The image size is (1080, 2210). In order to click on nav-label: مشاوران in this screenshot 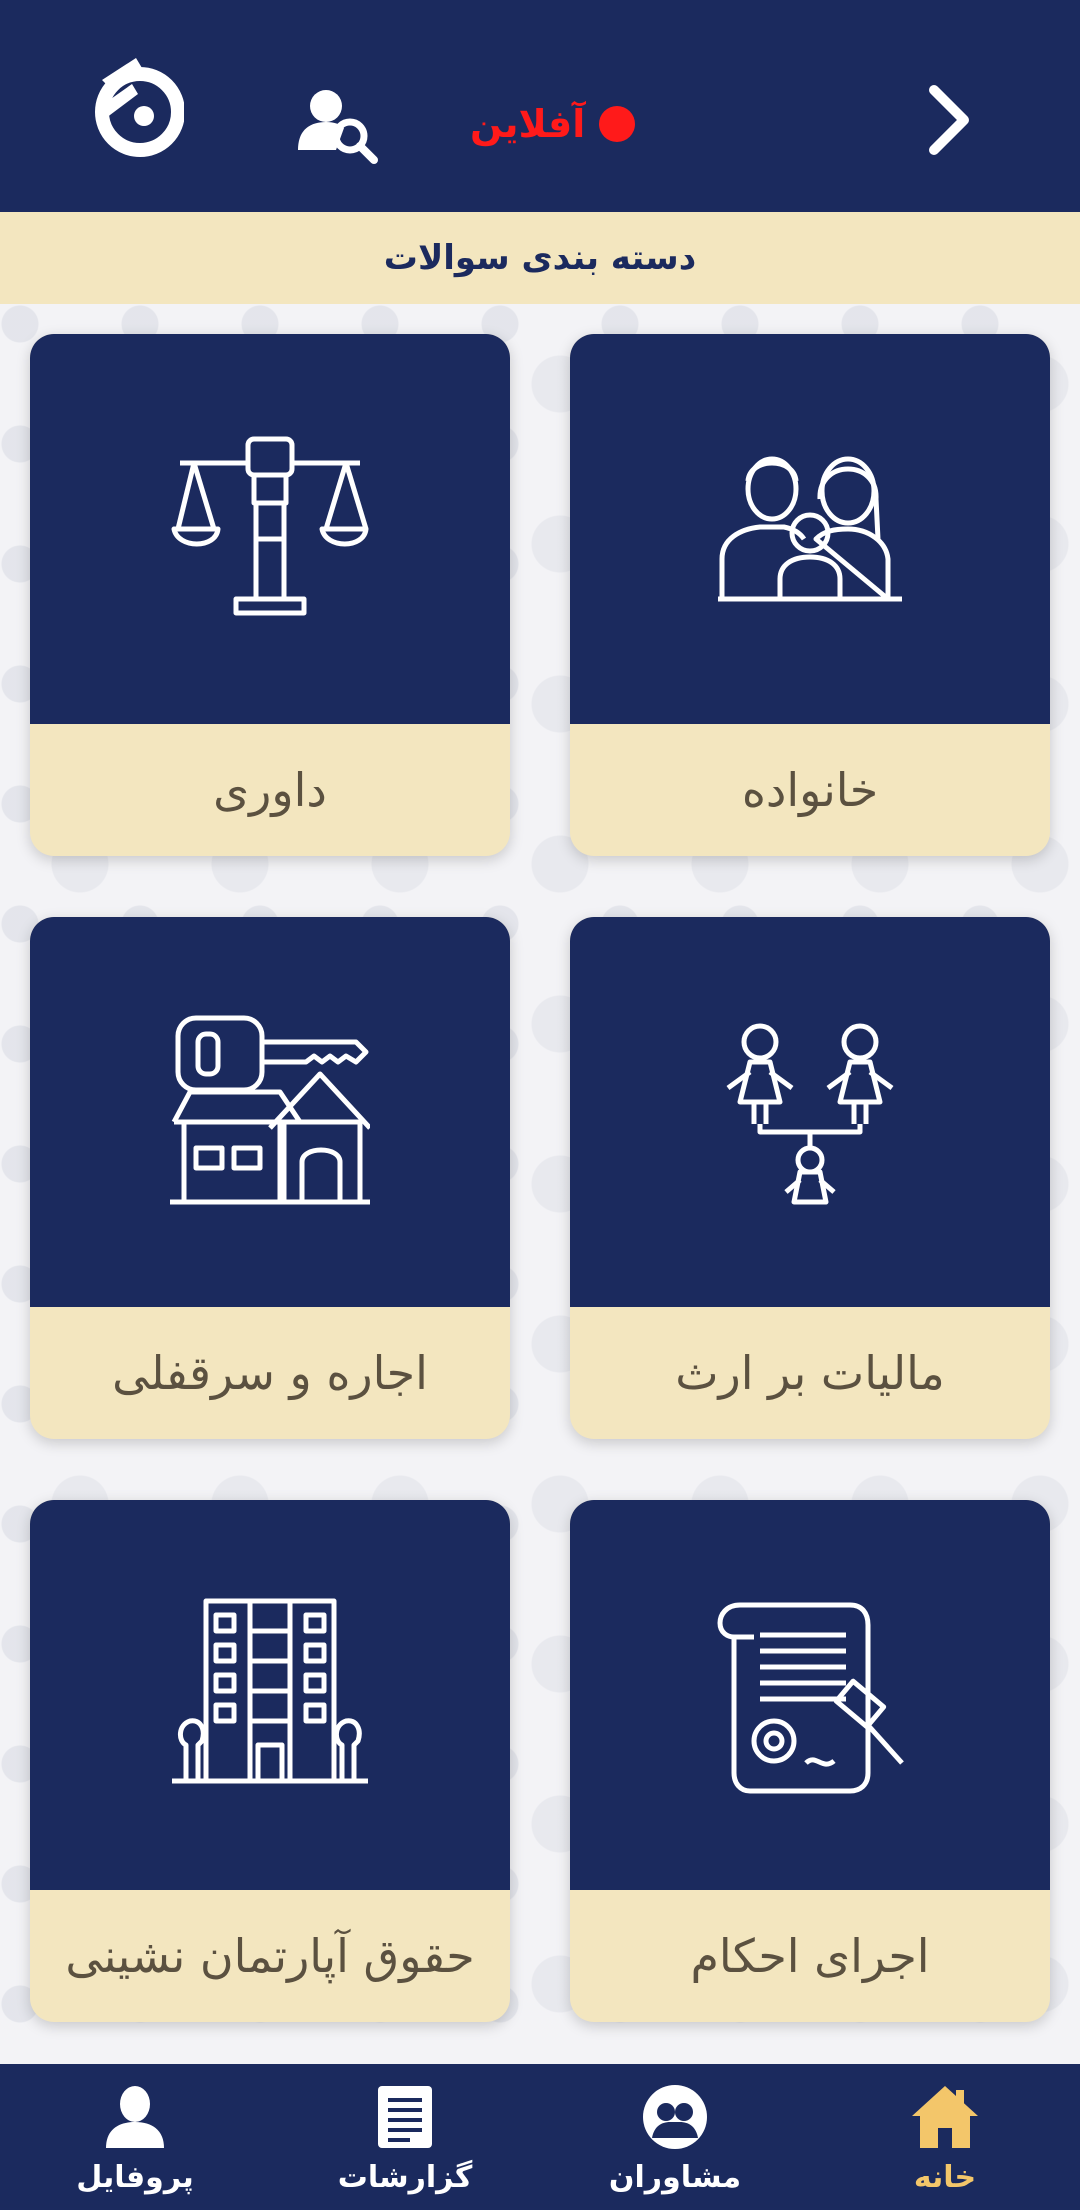, I will do `click(675, 2177)`.